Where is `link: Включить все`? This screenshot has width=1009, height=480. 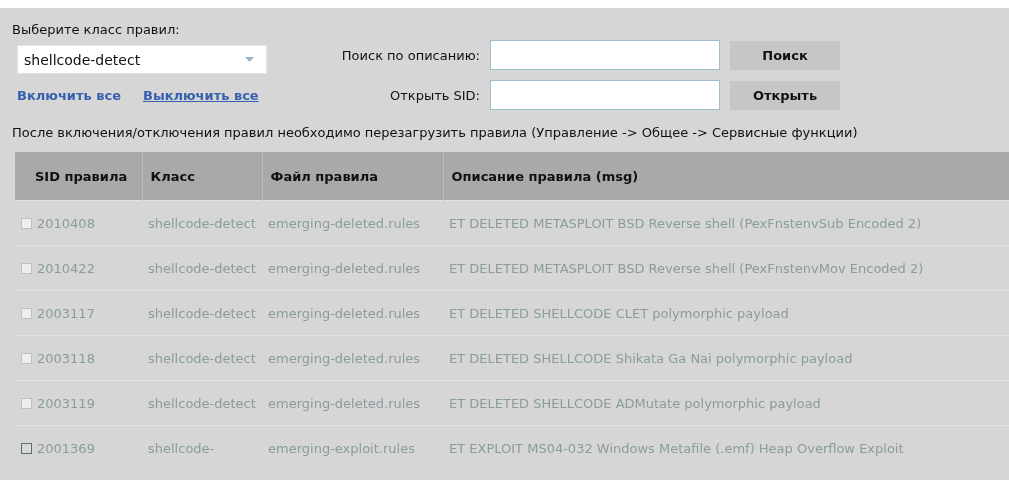 link: Включить все is located at coordinates (69, 95).